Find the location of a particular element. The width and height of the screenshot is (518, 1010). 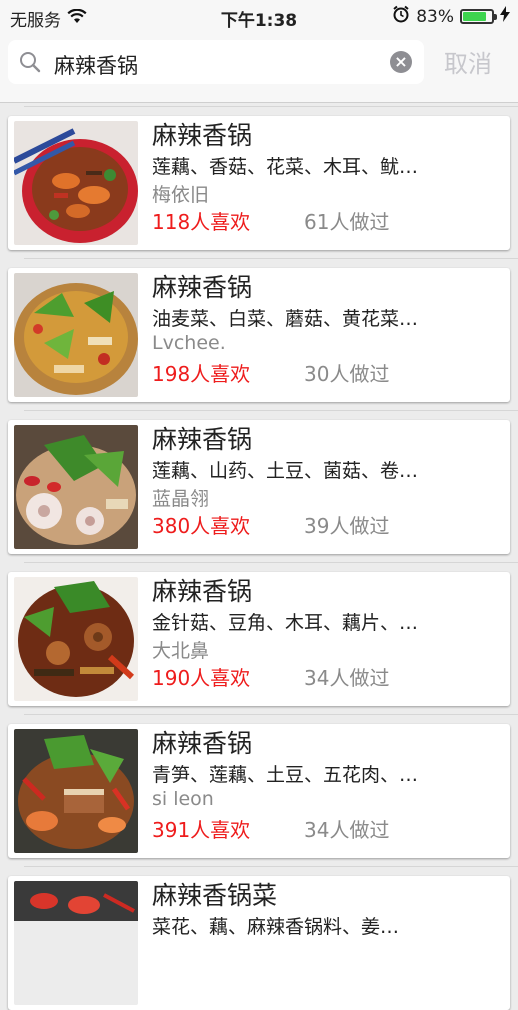

search-input: 麻辣香锅 × is located at coordinates (216, 62).